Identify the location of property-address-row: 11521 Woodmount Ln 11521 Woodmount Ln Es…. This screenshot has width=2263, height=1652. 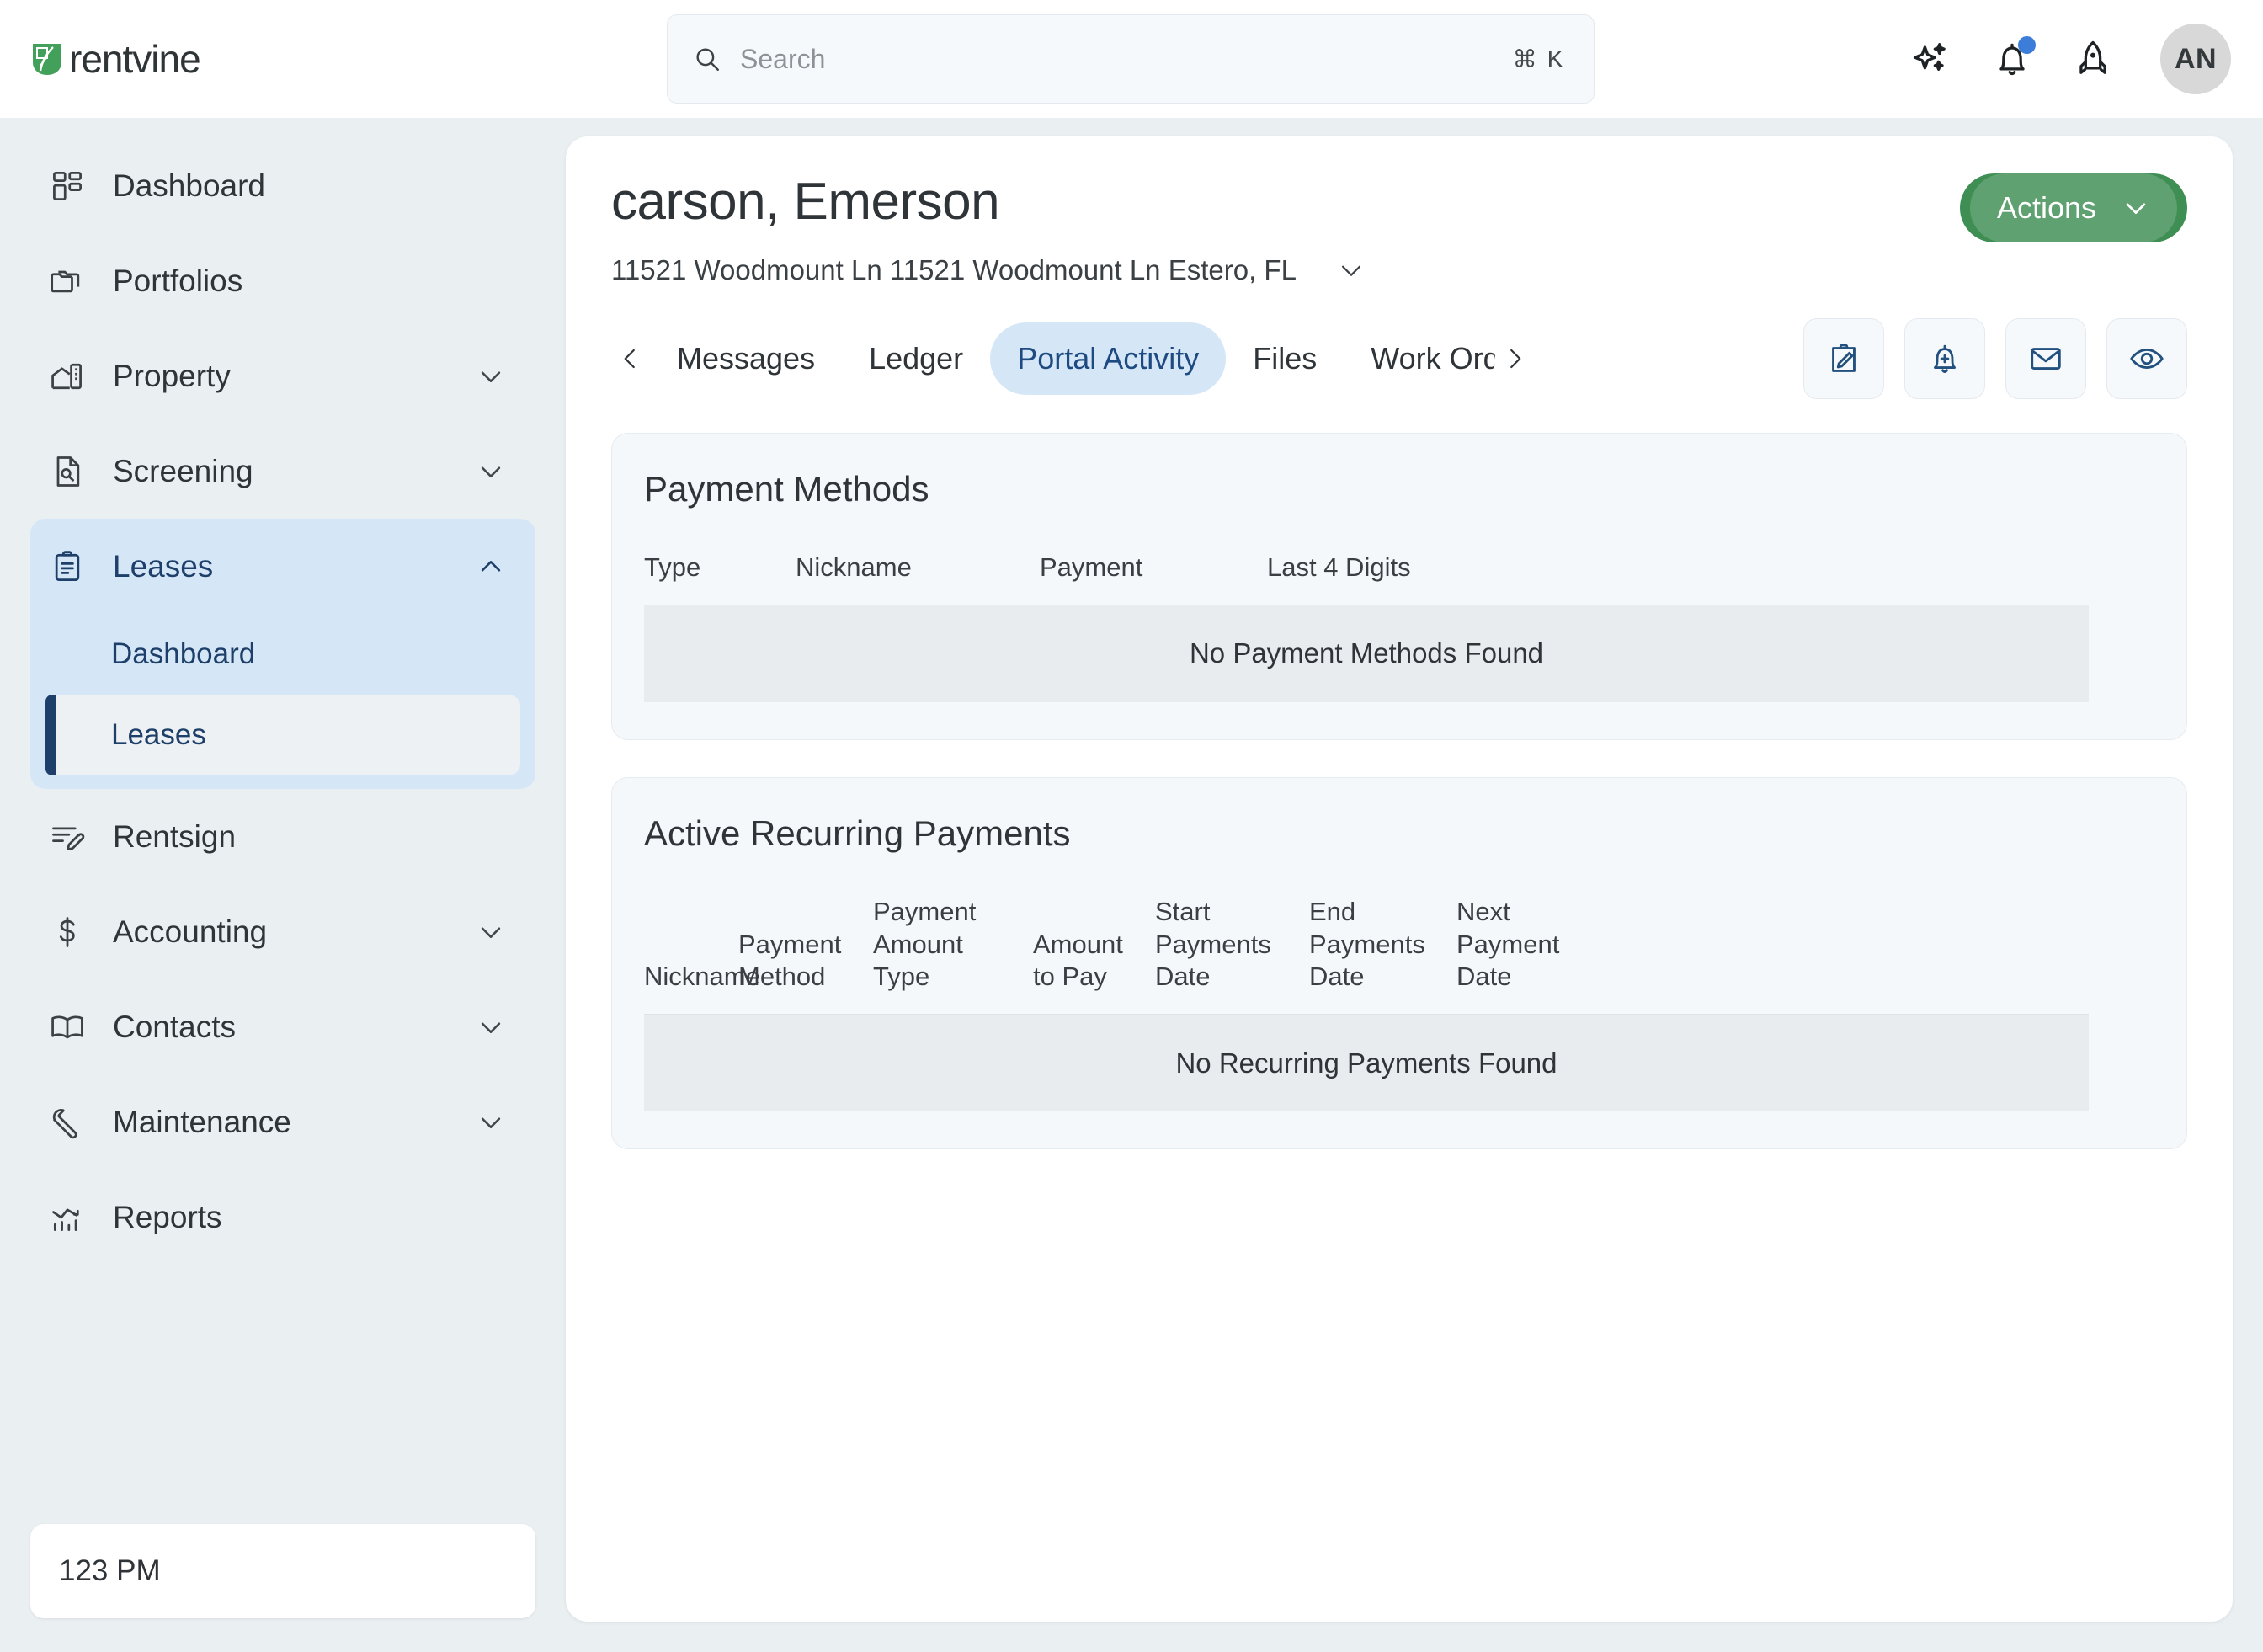
(988, 270).